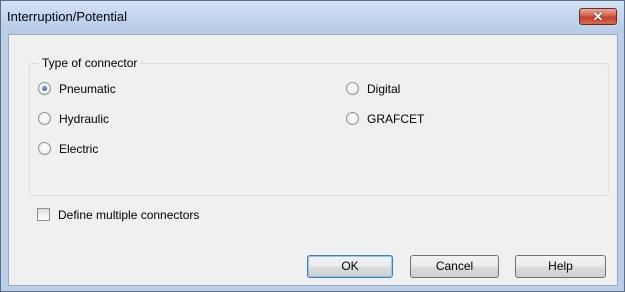  I want to click on window-title: Interruption/Potential, so click(67, 16).